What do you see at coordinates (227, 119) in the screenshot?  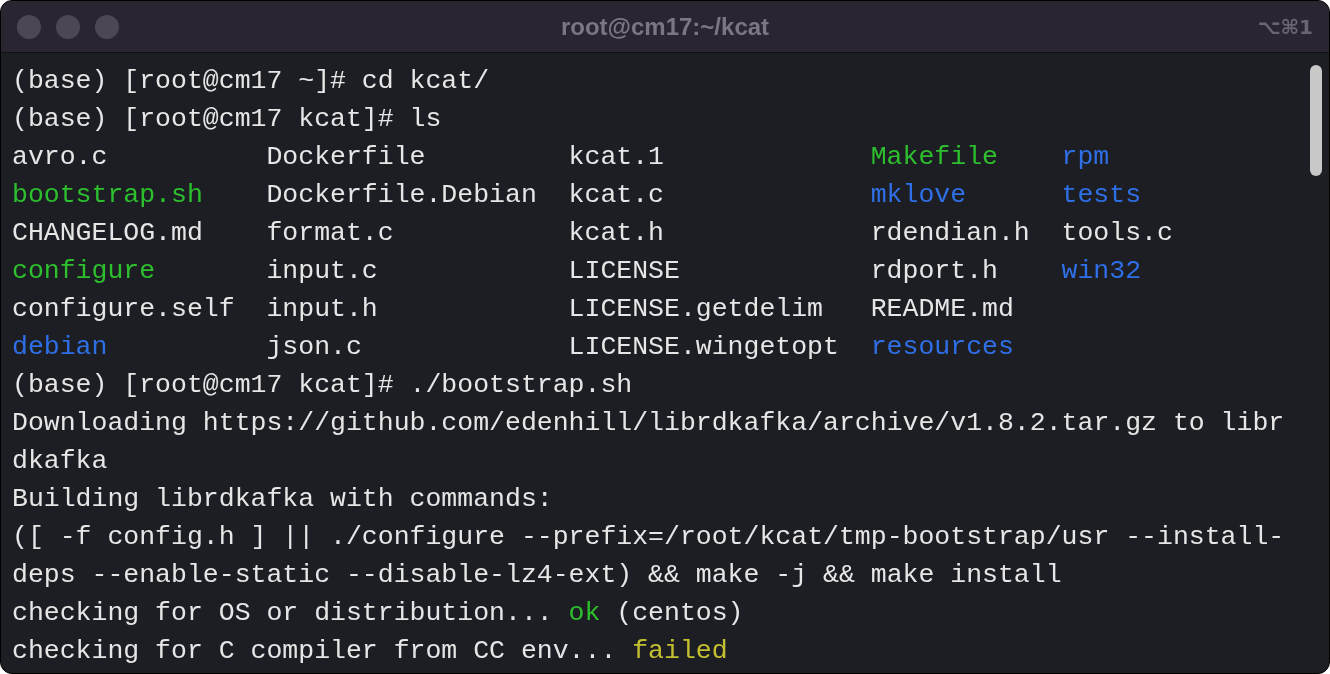 I see `terminal-text: (base) [root@cm17 kcat]# ls` at bounding box center [227, 119].